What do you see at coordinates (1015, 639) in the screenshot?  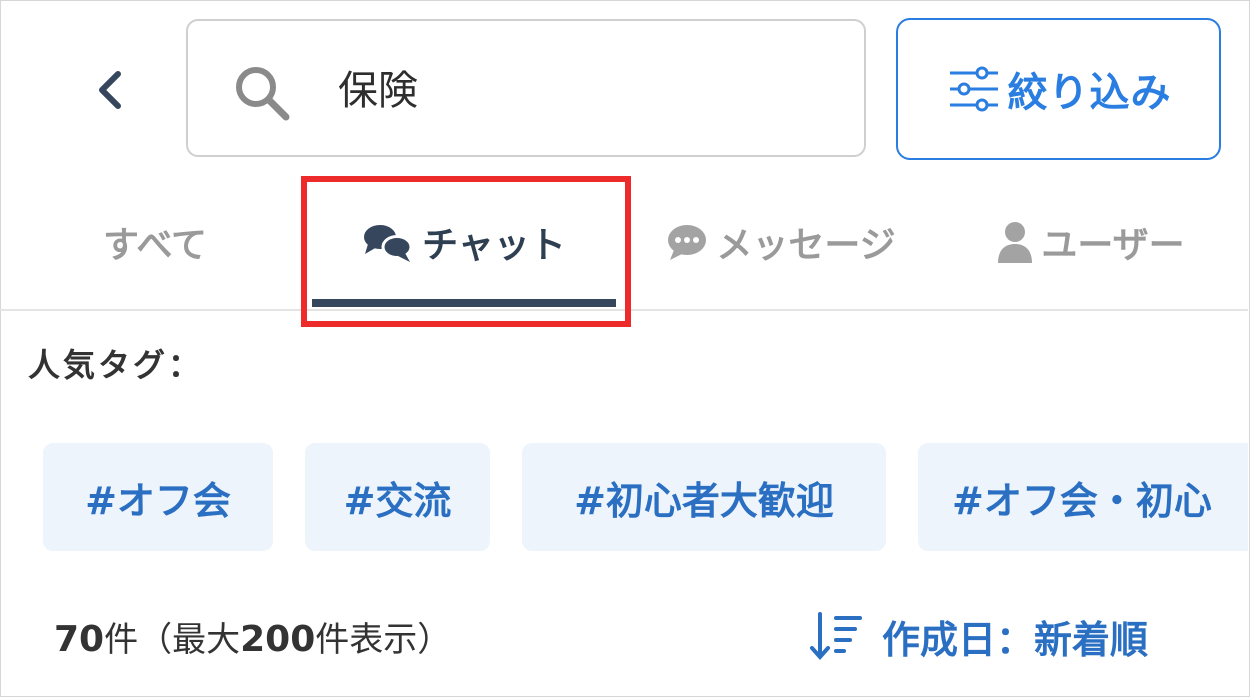 I see `sort-label: 作成日：新着順` at bounding box center [1015, 639].